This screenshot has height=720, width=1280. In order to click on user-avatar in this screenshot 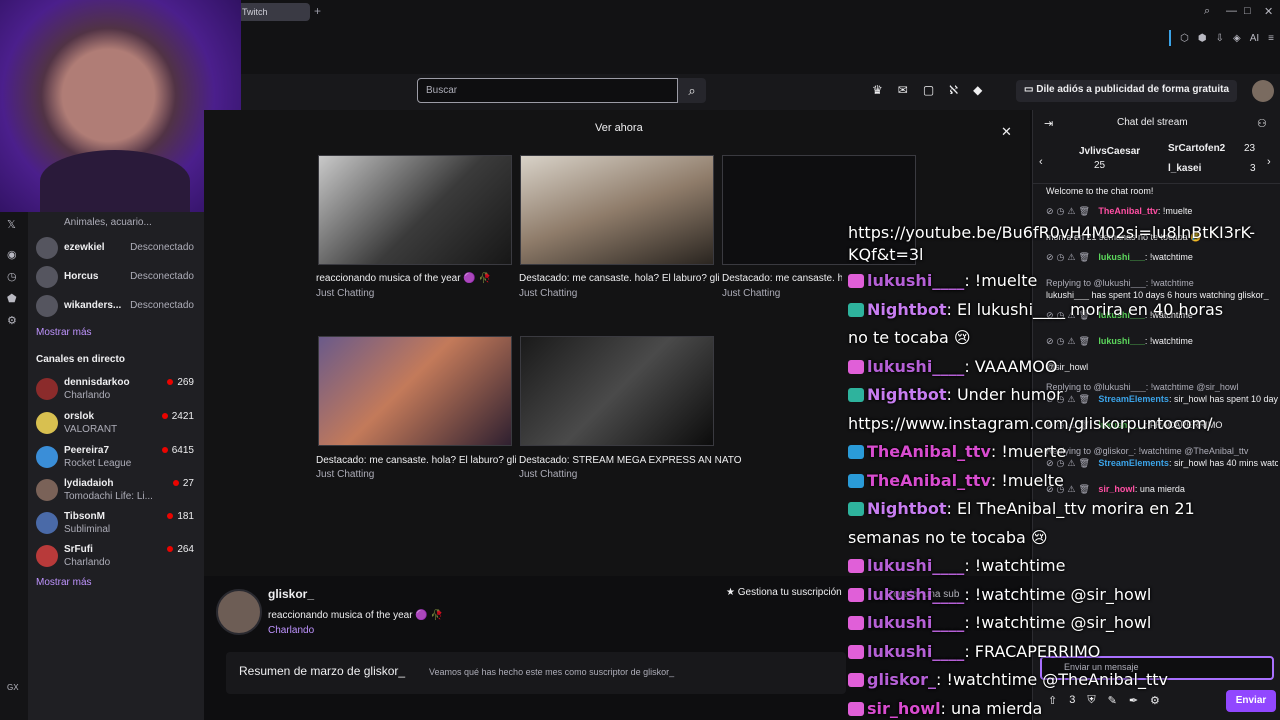, I will do `click(1263, 91)`.